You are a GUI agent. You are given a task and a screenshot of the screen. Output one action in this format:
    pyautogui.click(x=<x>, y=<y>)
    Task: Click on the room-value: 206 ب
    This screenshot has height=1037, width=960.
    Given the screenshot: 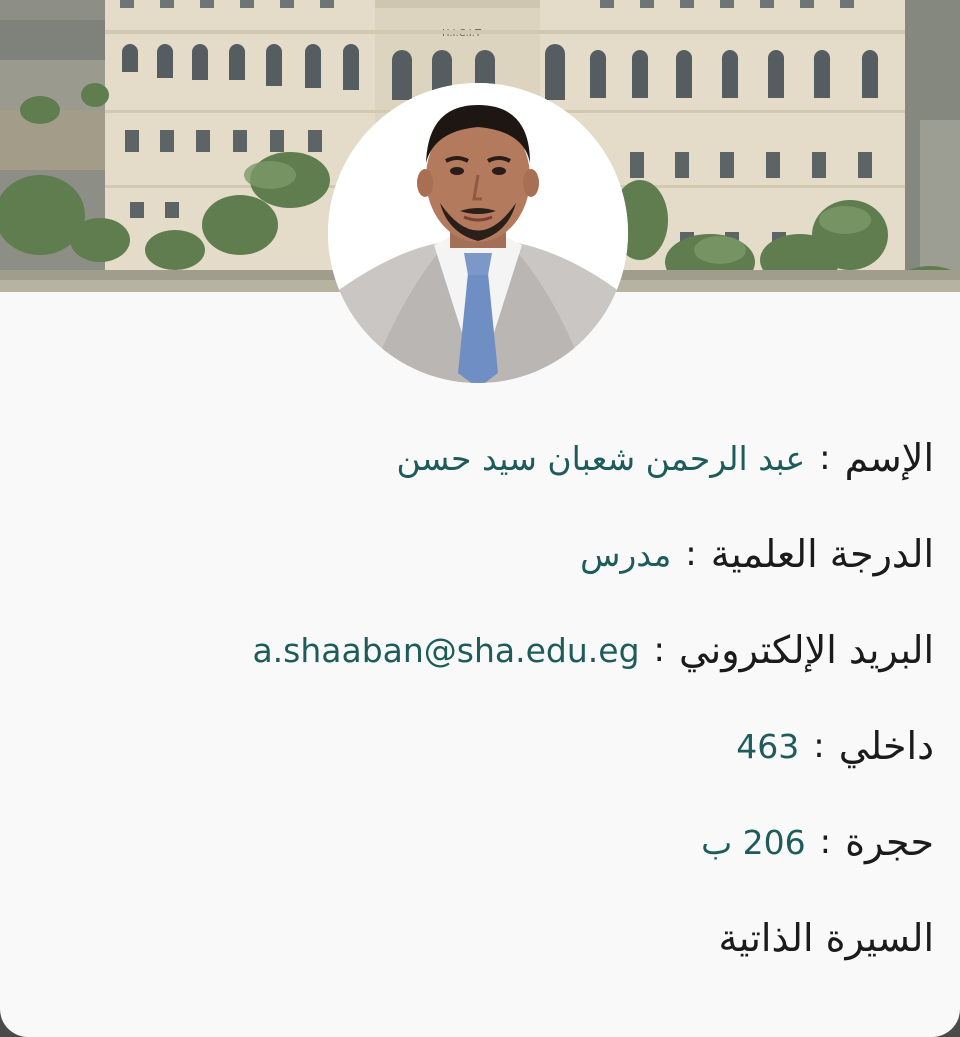 What is the action you would take?
    pyautogui.click(x=753, y=842)
    